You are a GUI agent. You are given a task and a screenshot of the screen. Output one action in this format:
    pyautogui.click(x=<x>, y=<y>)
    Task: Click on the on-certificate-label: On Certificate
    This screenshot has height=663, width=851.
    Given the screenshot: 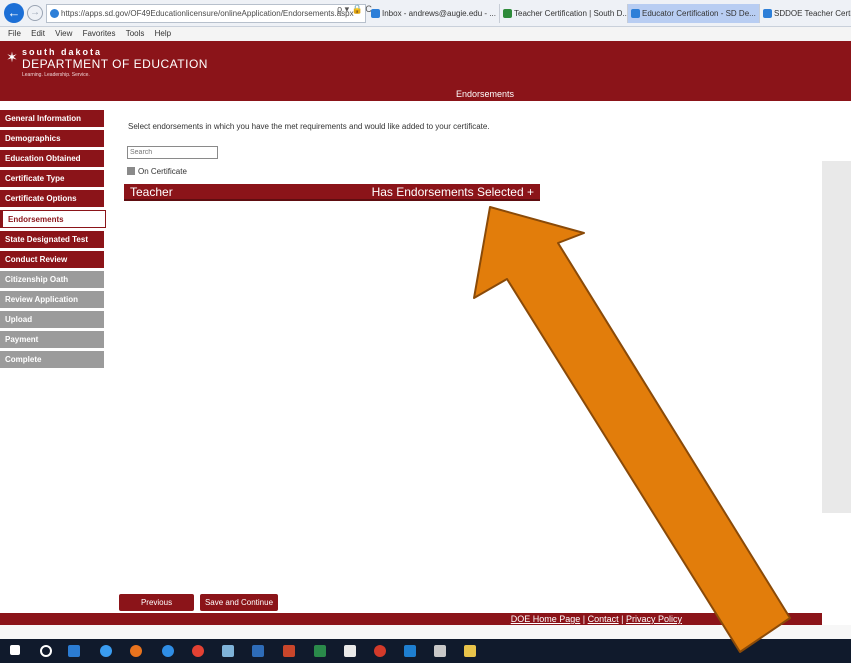 What is the action you would take?
    pyautogui.click(x=162, y=171)
    